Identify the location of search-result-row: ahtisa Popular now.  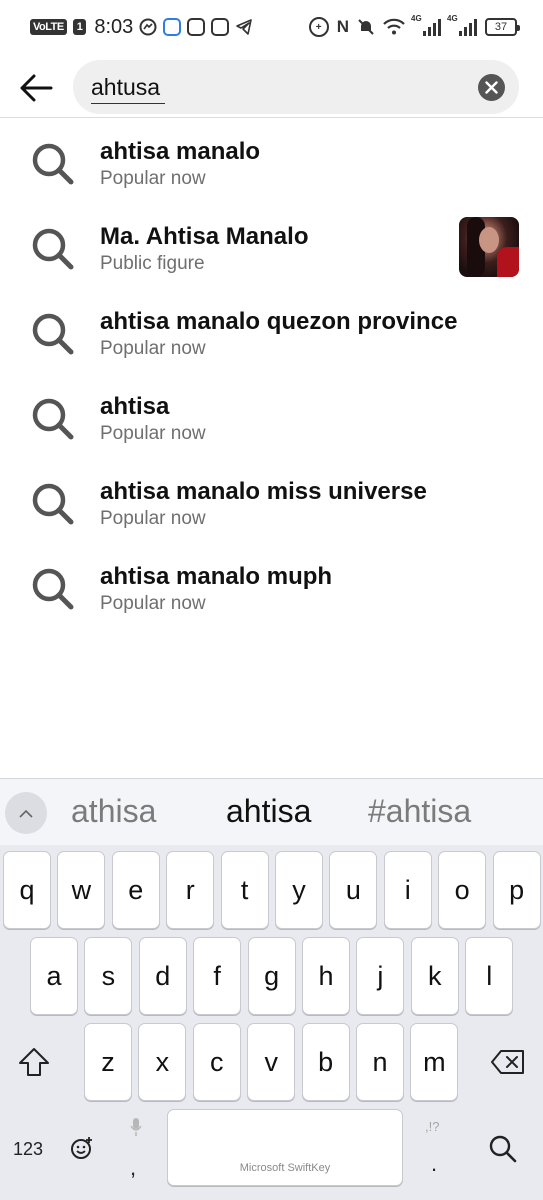
(271, 416).